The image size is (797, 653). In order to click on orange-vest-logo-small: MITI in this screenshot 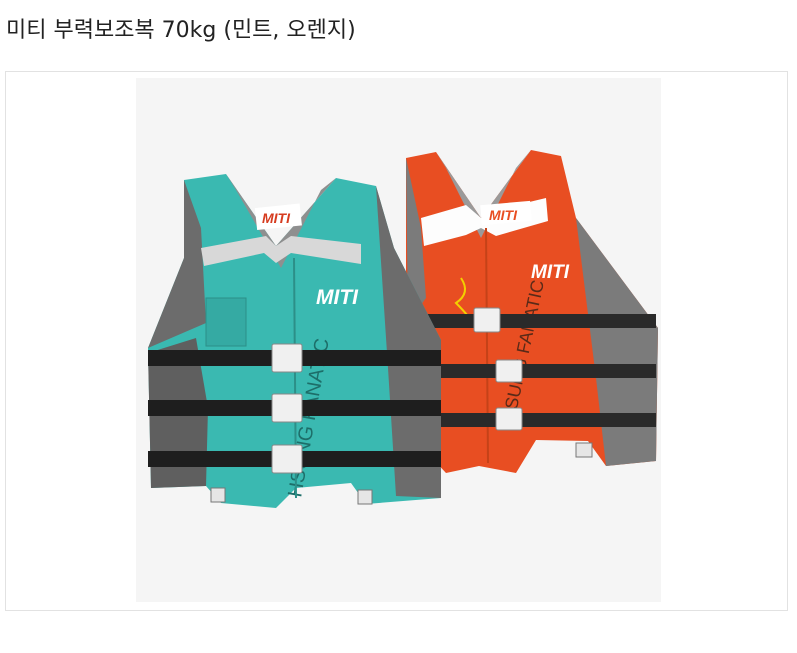, I will do `click(503, 215)`.